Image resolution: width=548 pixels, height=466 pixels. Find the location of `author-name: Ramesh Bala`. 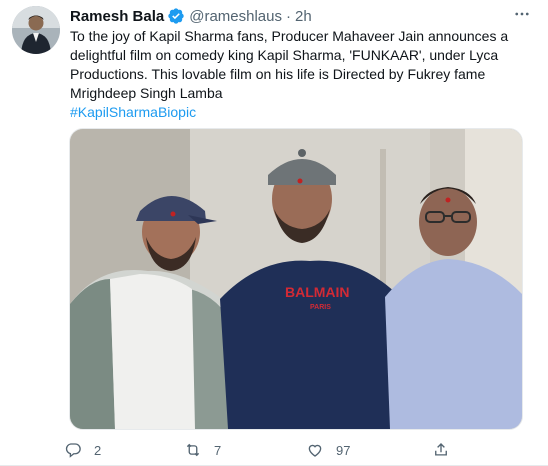

author-name: Ramesh Bala is located at coordinates (117, 16).